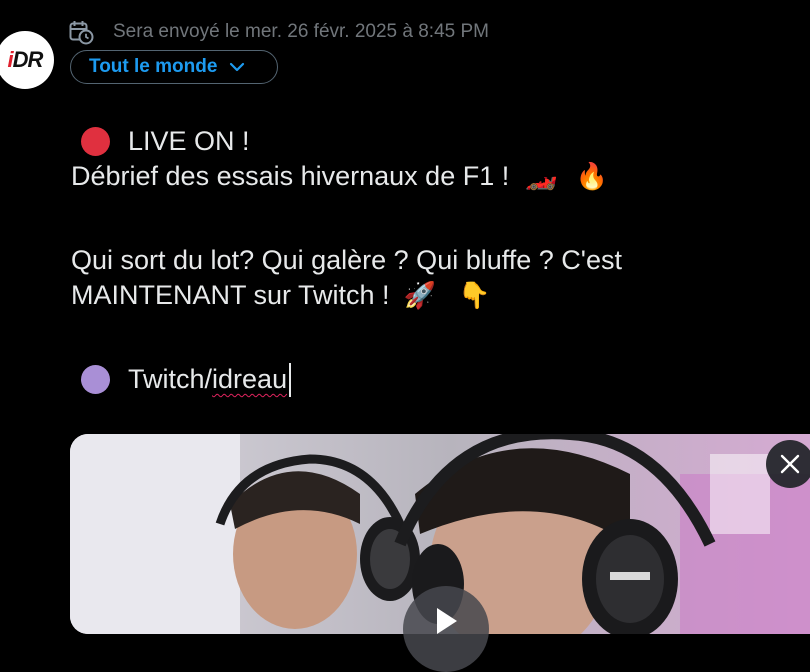 The height and width of the screenshot is (672, 810). What do you see at coordinates (541, 176) in the screenshot?
I see `race-car-emoji: 🏎️` at bounding box center [541, 176].